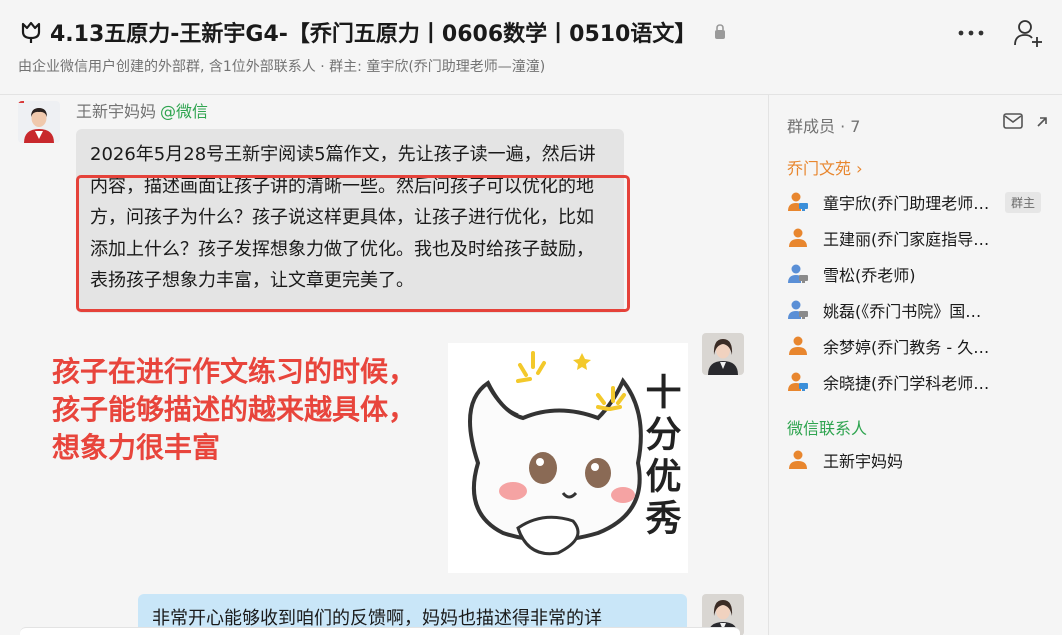 This screenshot has height=635, width=1062. What do you see at coordinates (568, 458) in the screenshot?
I see `cat-sticker-image: 十分优秀` at bounding box center [568, 458].